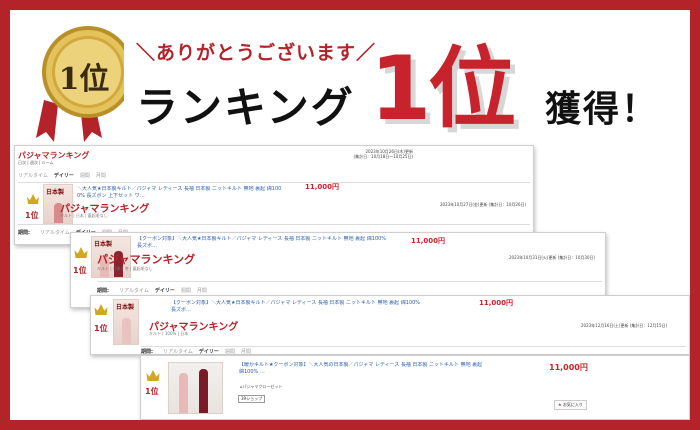 This screenshot has height=430, width=700. Describe the element at coordinates (36, 162) in the screenshot. I see `list-subtitle: 日次 | 週次 | ルーム` at that location.